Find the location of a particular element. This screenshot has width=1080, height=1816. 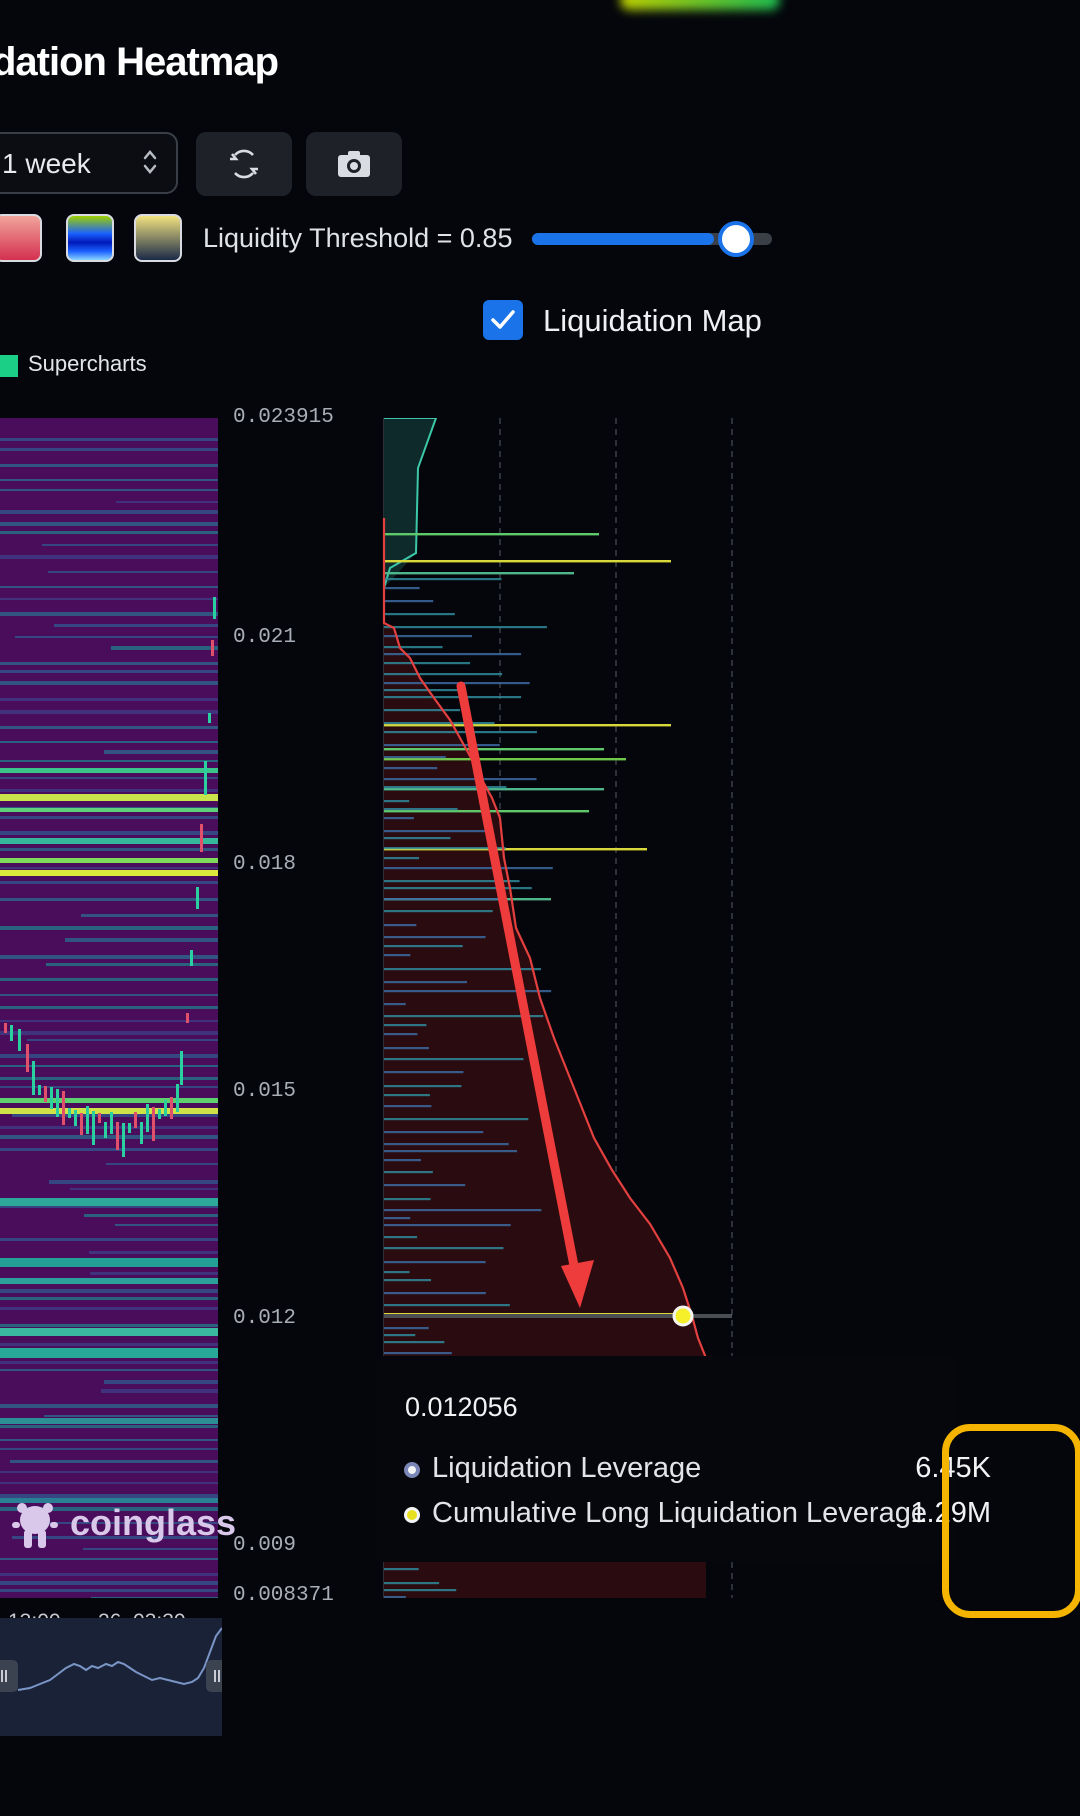

liquidation-heatmap-canvas is located at coordinates (109, 1008).